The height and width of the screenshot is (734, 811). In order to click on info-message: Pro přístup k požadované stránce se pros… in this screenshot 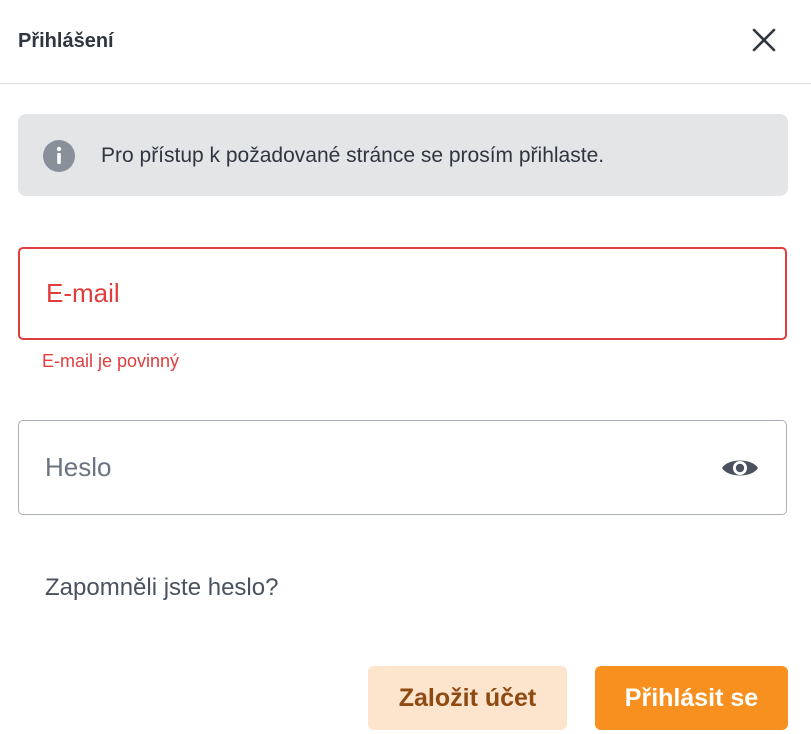, I will do `click(353, 155)`.